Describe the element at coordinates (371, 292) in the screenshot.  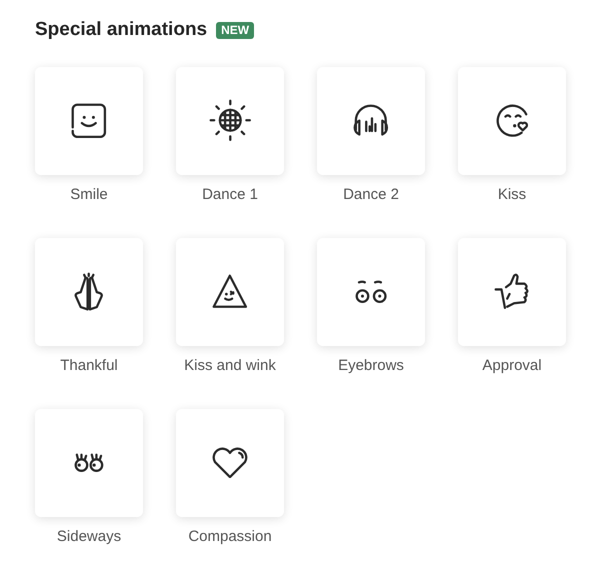
I see `raised-eyebrows-icon` at that location.